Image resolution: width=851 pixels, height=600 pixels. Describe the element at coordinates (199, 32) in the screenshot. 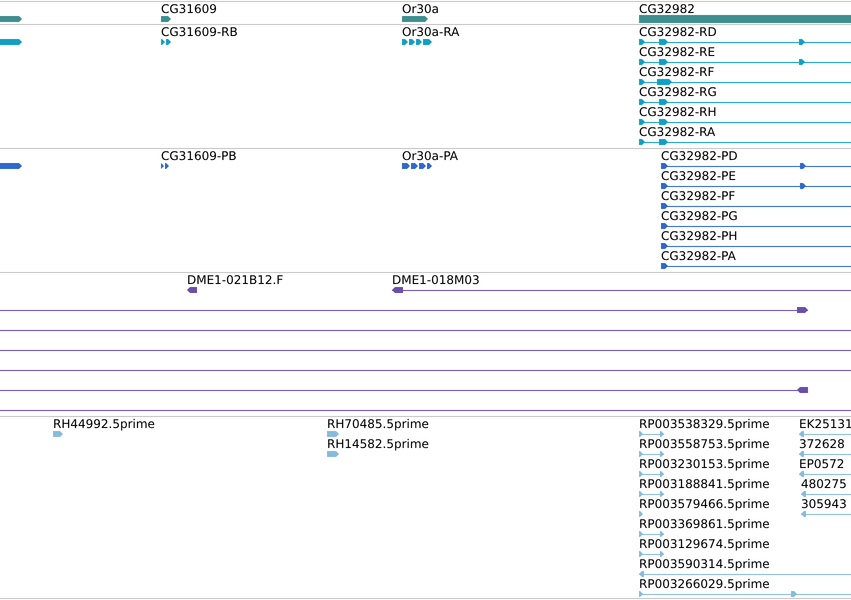

I see `transcript-label: CG31609-RB` at that location.